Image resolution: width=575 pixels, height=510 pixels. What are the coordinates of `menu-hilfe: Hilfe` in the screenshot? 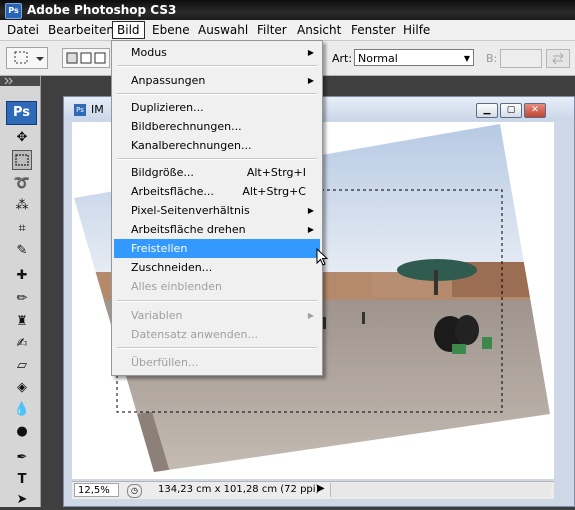 It's located at (416, 30).